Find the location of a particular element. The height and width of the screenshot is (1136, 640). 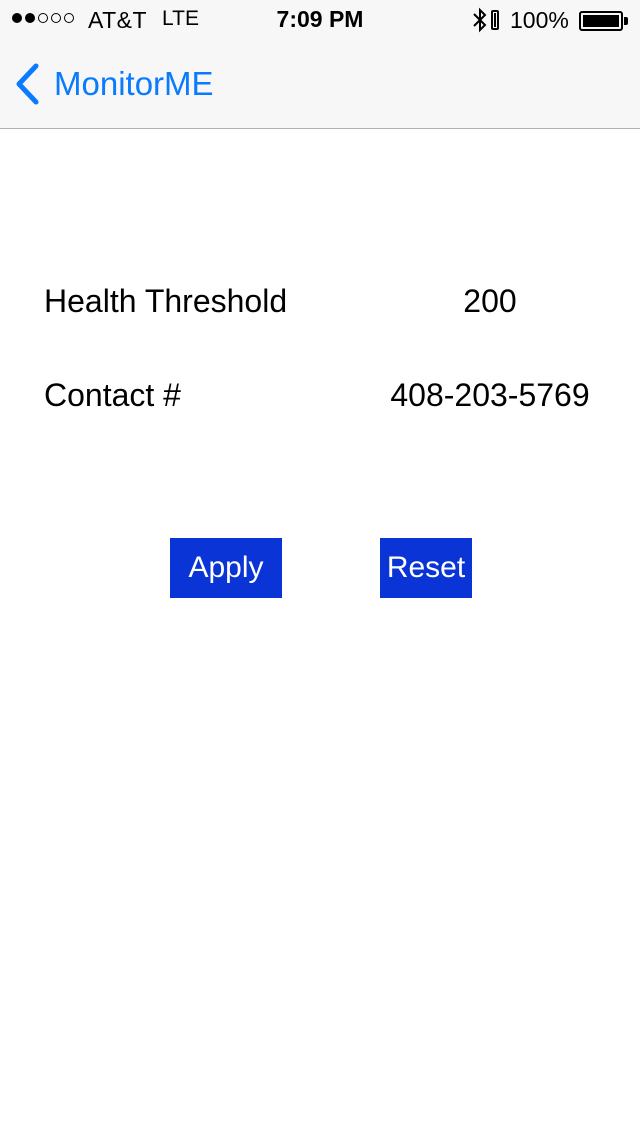

battery-percent: 100% is located at coordinates (539, 20).